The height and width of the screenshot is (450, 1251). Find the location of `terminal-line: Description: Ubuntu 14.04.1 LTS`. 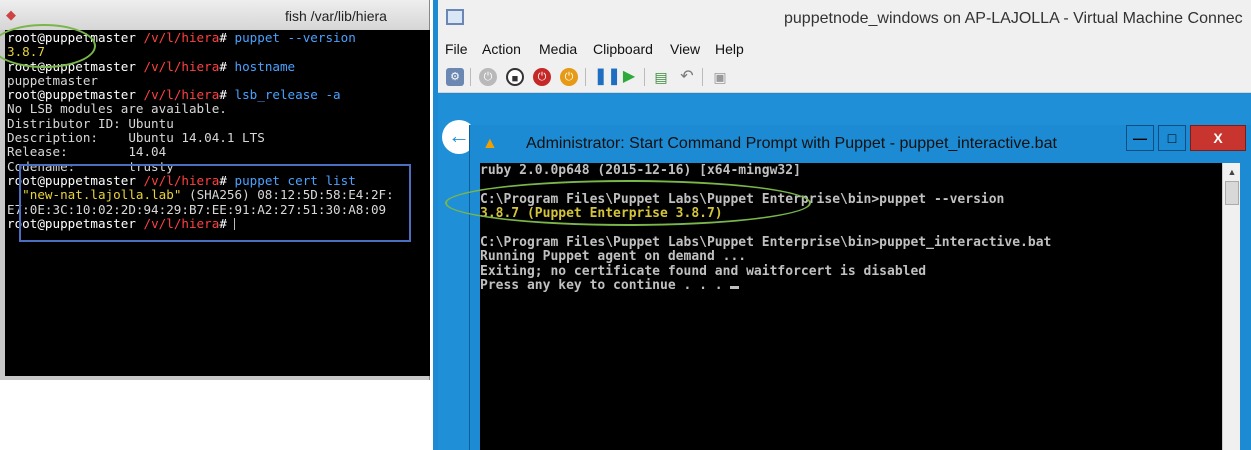

terminal-line: Description: Ubuntu 14.04.1 LTS is located at coordinates (136, 137).